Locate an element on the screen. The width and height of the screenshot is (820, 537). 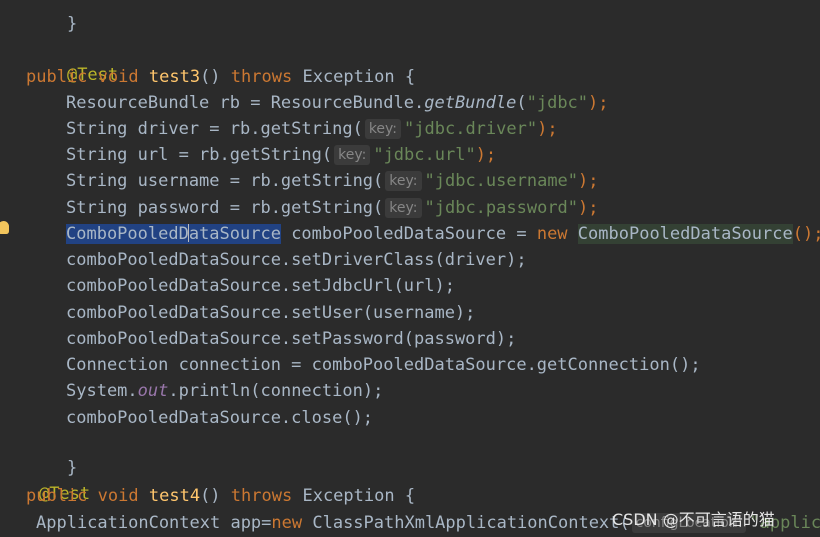
code-text: ataSource is located at coordinates (234, 234).